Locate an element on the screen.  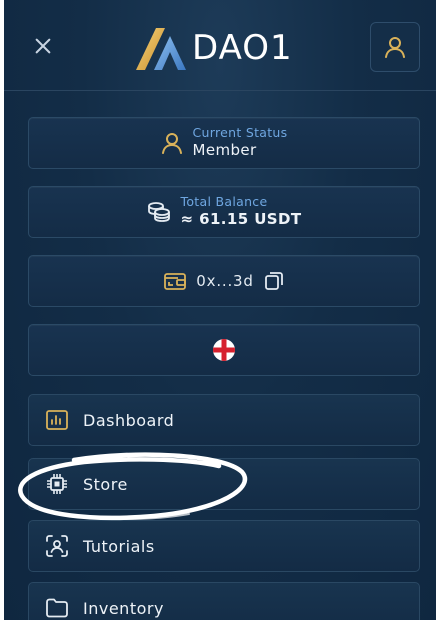
close-icon is located at coordinates (43, 47).